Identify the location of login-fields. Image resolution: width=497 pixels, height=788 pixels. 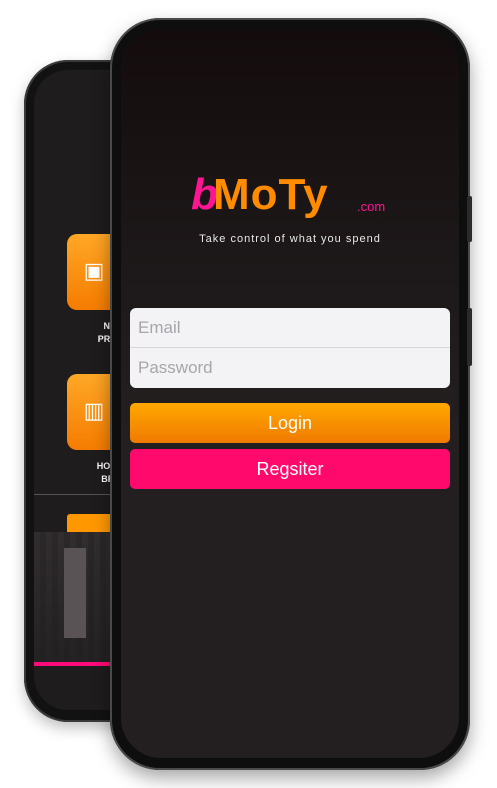
(290, 348).